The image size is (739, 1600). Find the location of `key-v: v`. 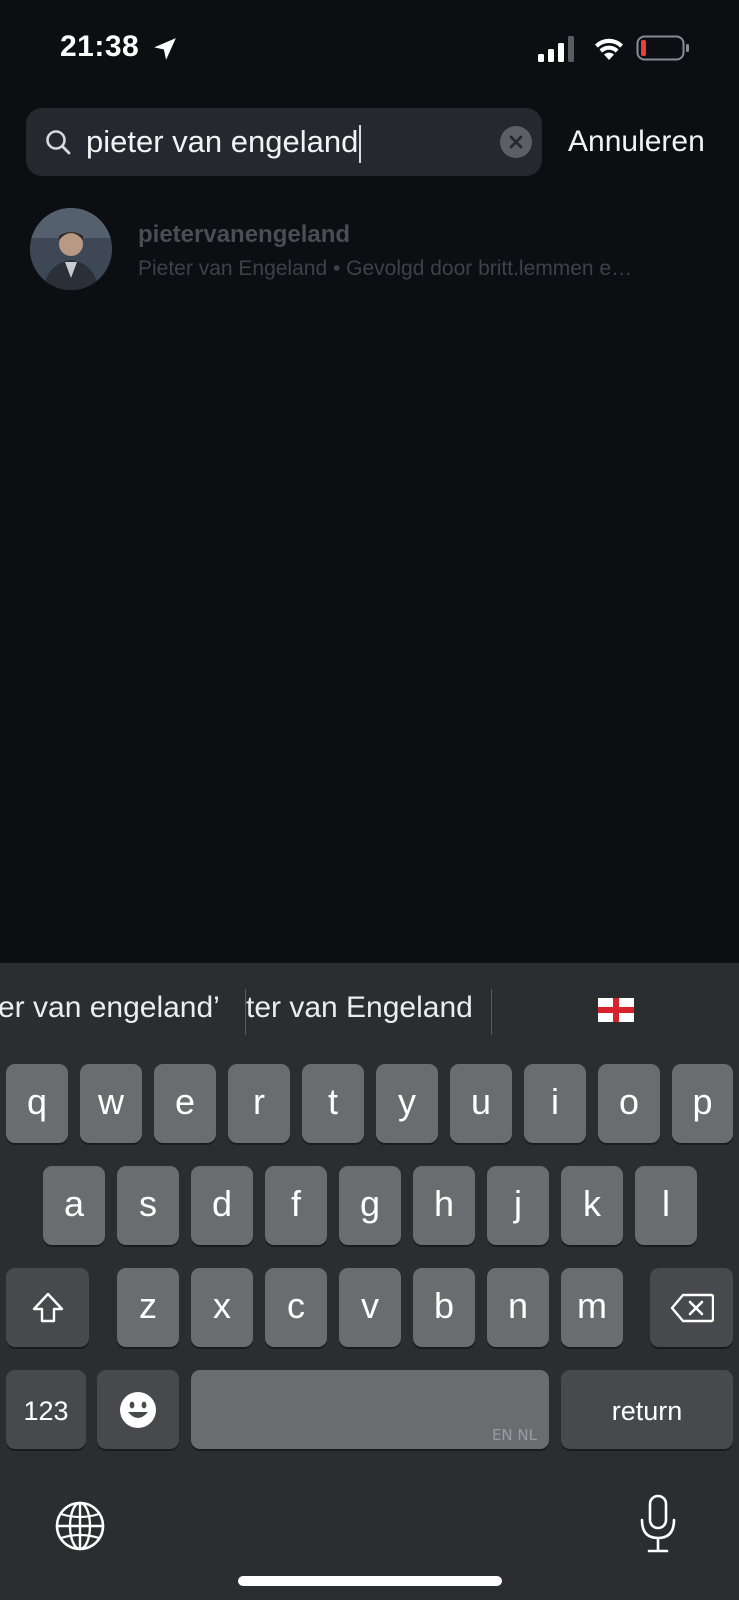

key-v: v is located at coordinates (370, 1307).